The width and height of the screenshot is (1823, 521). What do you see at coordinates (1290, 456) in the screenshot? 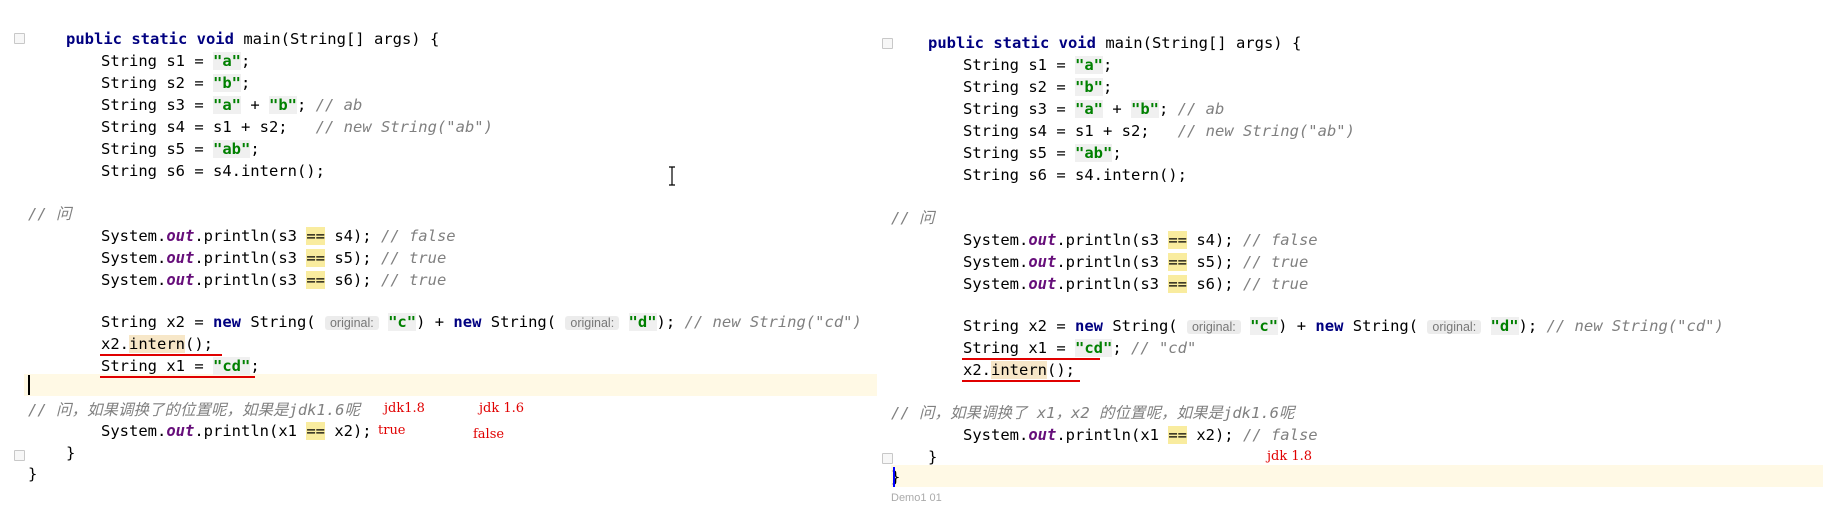
I see `annotation-jdk18: jdk 1.8` at bounding box center [1290, 456].